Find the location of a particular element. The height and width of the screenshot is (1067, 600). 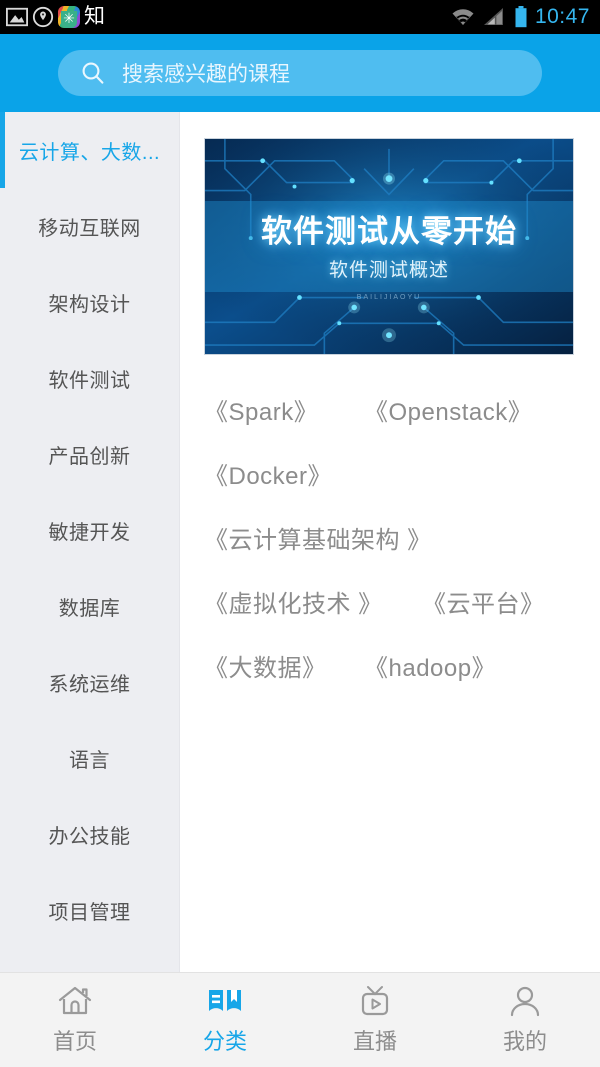

banner-text-block: 软件测试从零开始 软件测试概述 is located at coordinates (389, 244).